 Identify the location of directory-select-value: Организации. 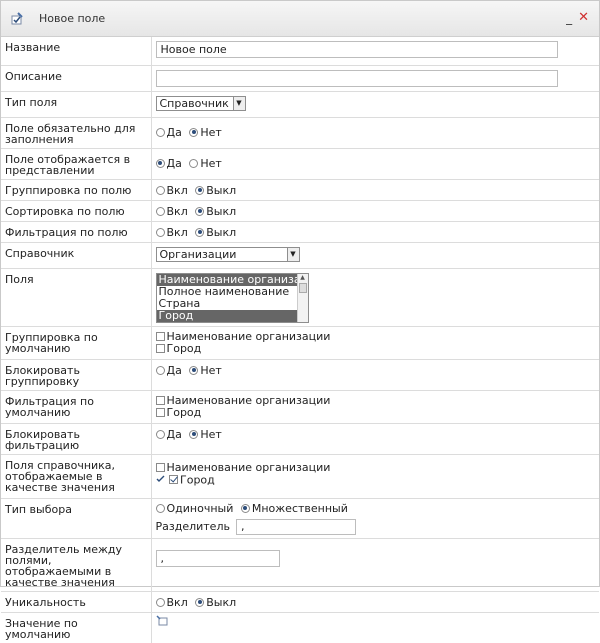
(198, 254).